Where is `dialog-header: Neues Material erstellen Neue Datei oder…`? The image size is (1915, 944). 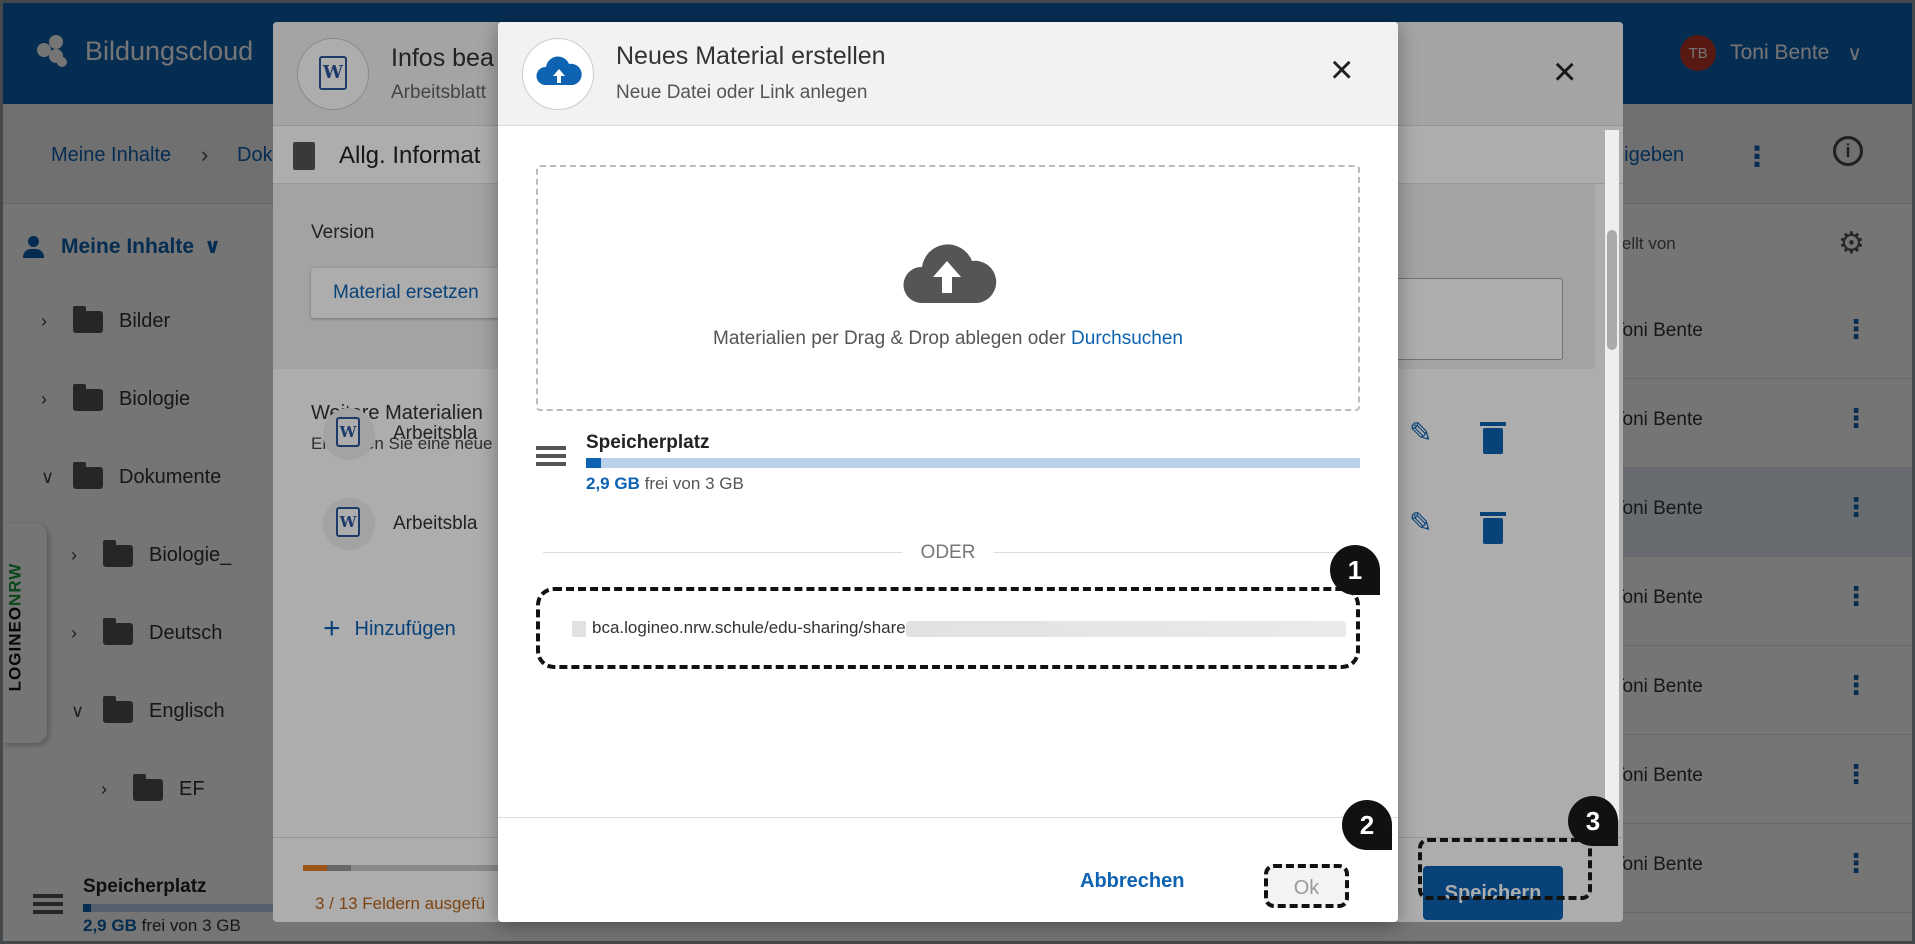
dialog-header: Neues Material erstellen Neue Datei oder… is located at coordinates (948, 74).